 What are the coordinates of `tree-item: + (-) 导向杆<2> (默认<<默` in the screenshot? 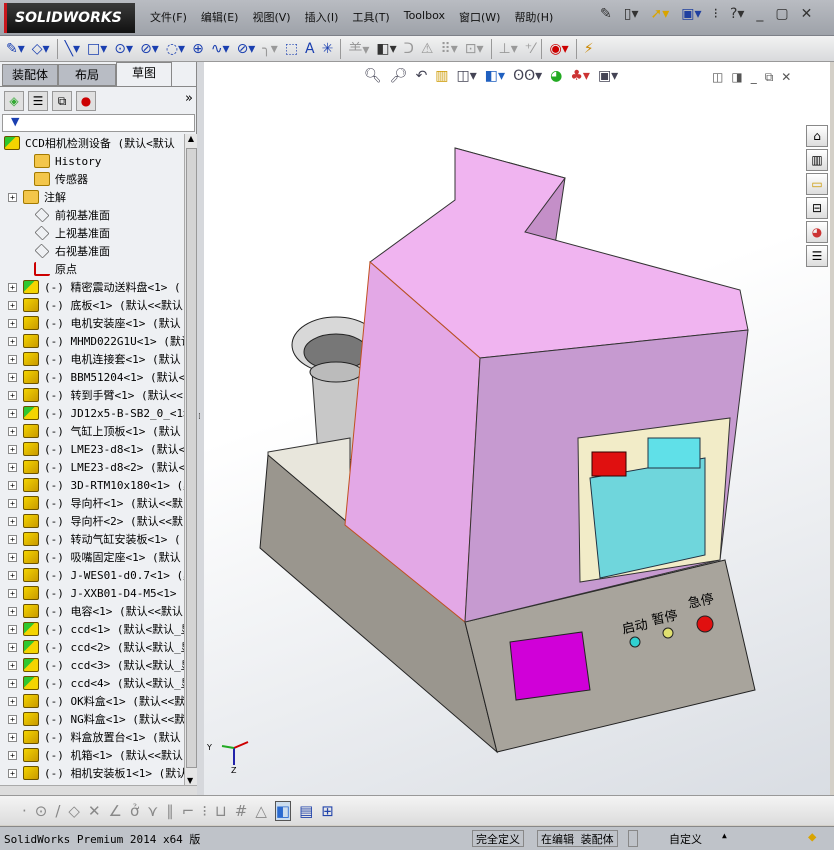 It's located at (91, 521).